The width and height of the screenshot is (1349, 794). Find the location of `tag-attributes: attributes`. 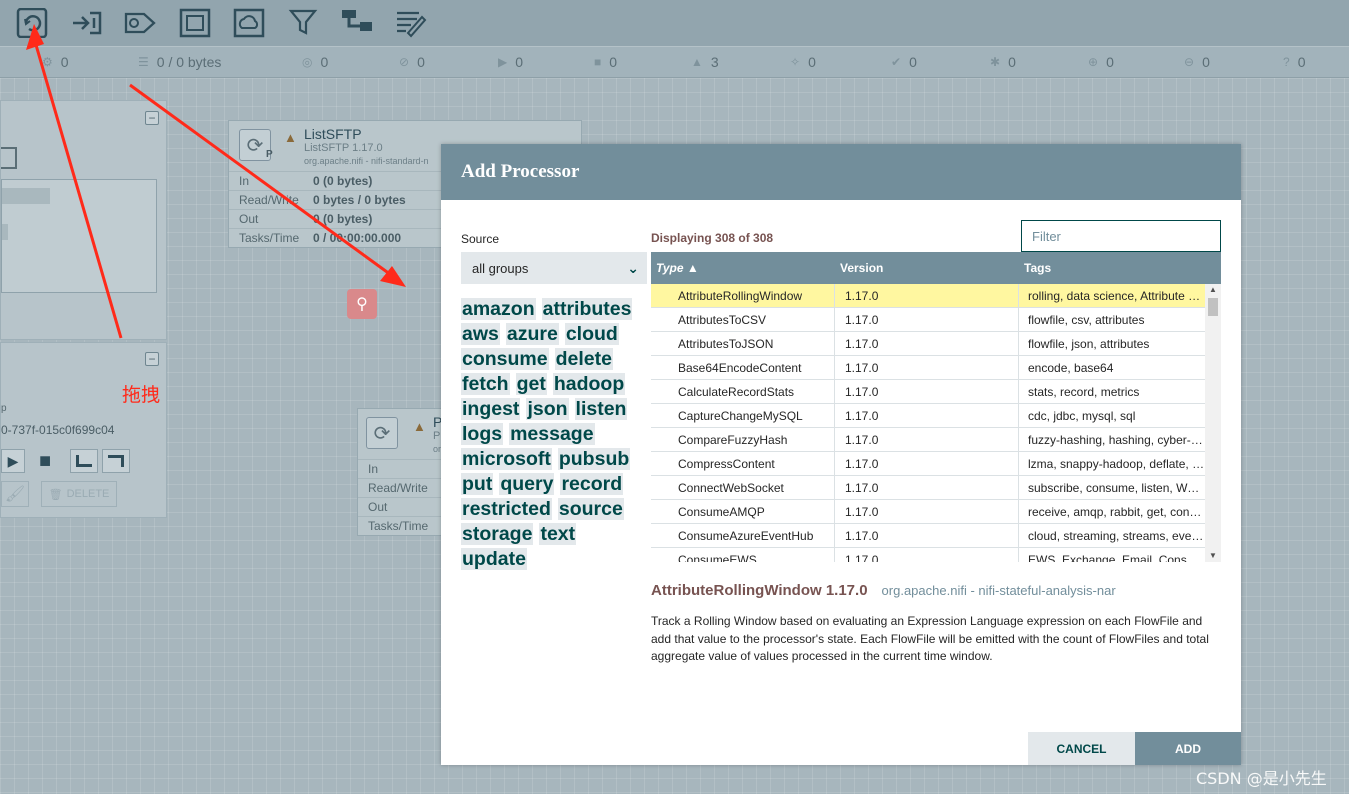

tag-attributes: attributes is located at coordinates (587, 309).